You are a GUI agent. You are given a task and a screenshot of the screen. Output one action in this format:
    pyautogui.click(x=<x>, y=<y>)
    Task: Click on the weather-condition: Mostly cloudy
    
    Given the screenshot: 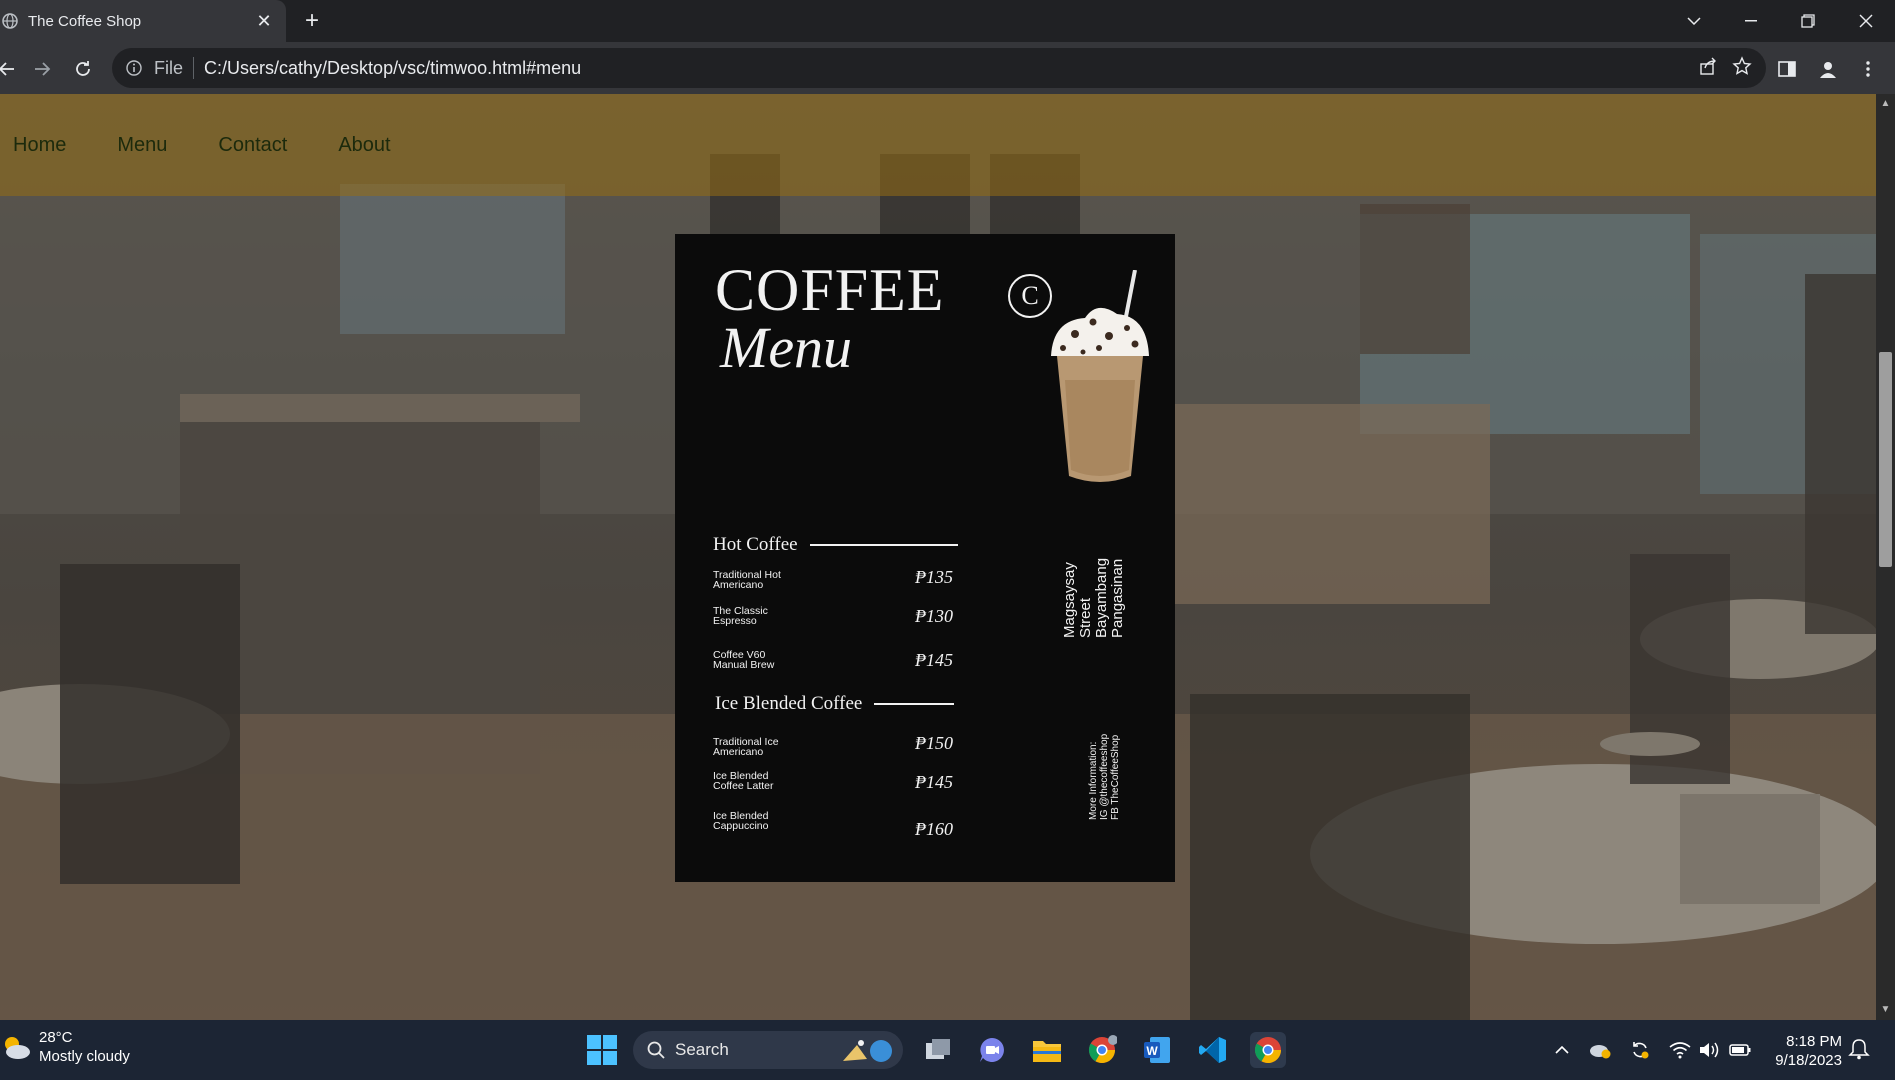 What is the action you would take?
    pyautogui.click(x=84, y=1056)
    